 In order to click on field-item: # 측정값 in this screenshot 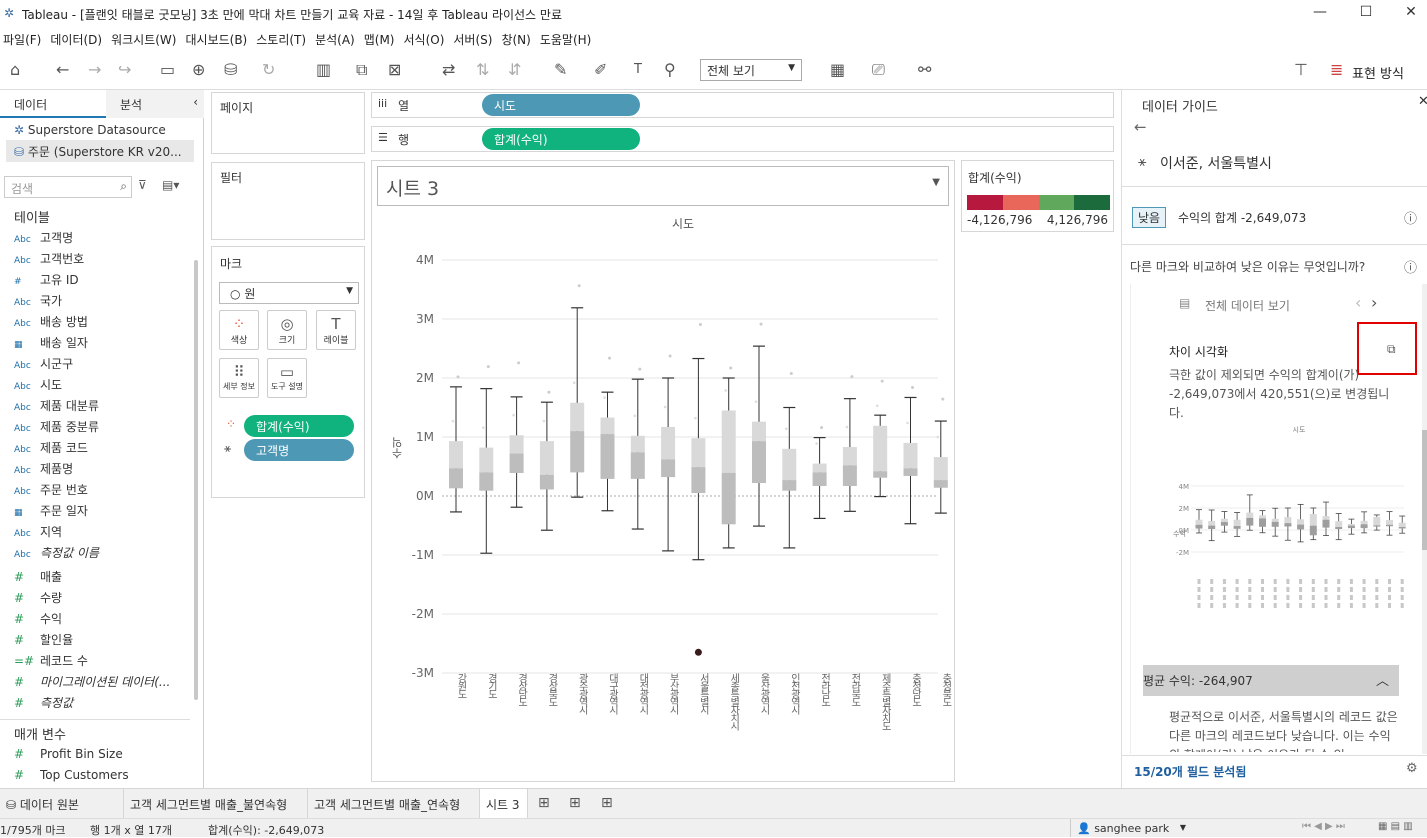, I will do `click(43, 704)`.